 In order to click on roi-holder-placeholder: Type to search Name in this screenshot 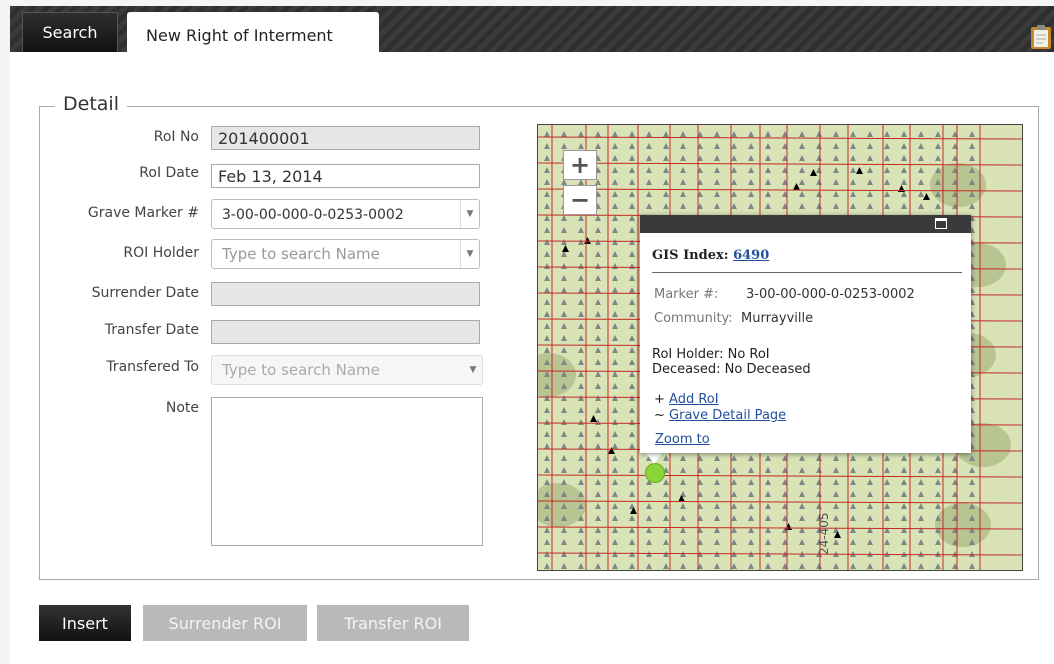, I will do `click(301, 254)`.